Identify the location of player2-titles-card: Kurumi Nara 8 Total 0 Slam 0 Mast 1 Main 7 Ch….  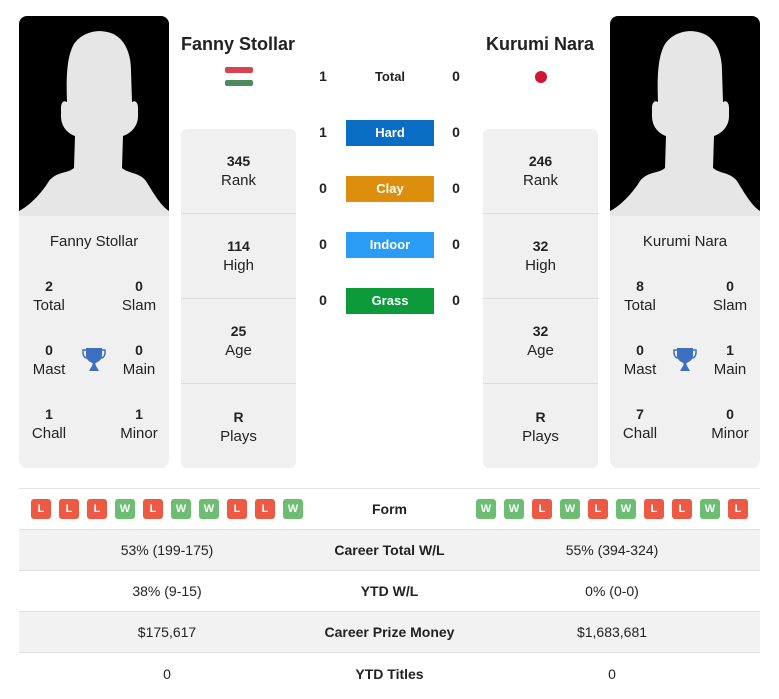
(685, 342).